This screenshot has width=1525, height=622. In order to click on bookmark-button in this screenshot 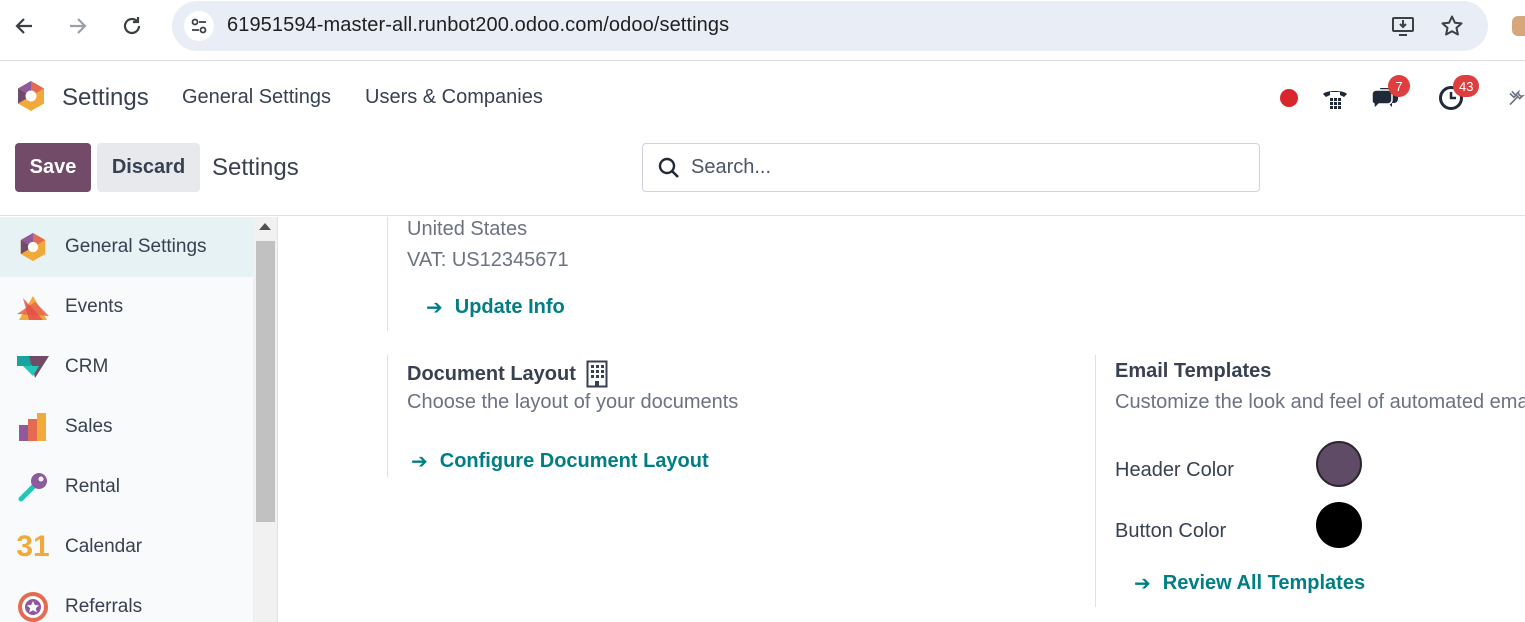, I will do `click(1452, 26)`.